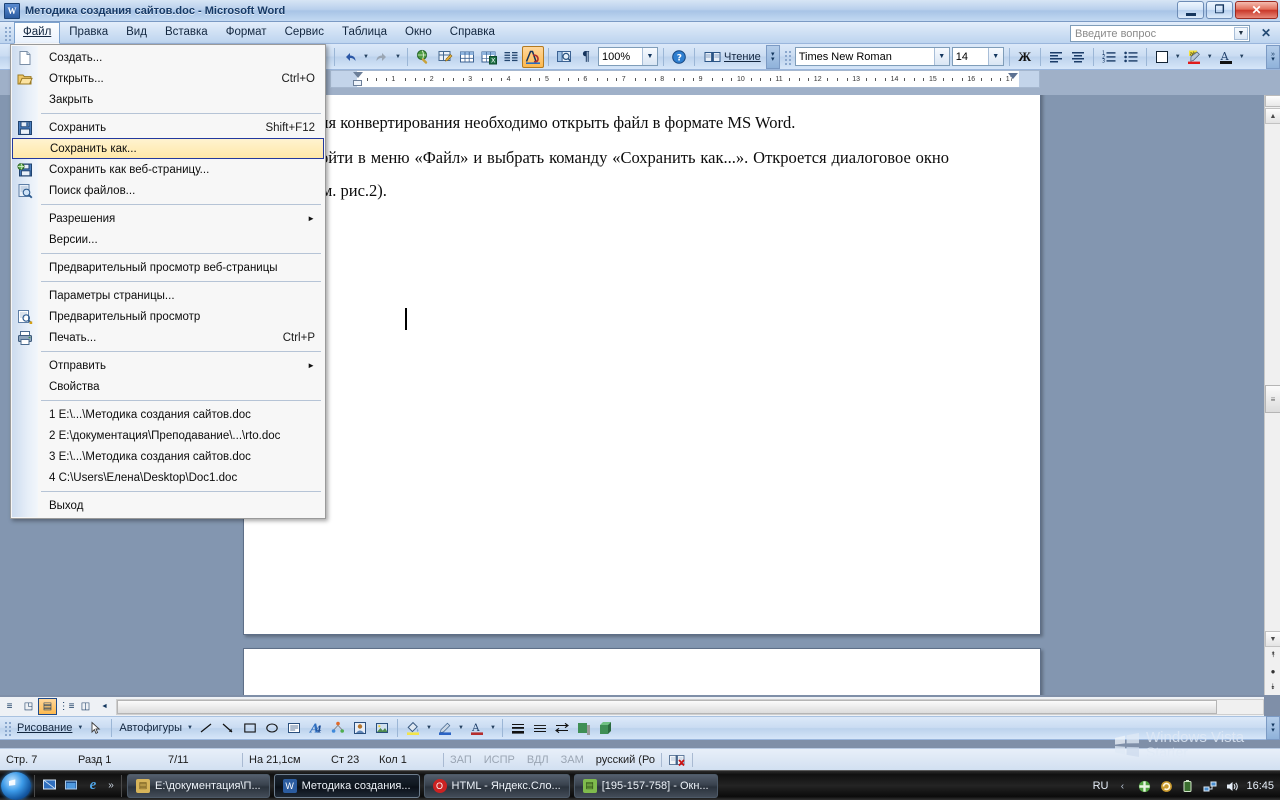 This screenshot has height=800, width=1280. What do you see at coordinates (1144, 786) in the screenshot?
I see `antivirus-icon` at bounding box center [1144, 786].